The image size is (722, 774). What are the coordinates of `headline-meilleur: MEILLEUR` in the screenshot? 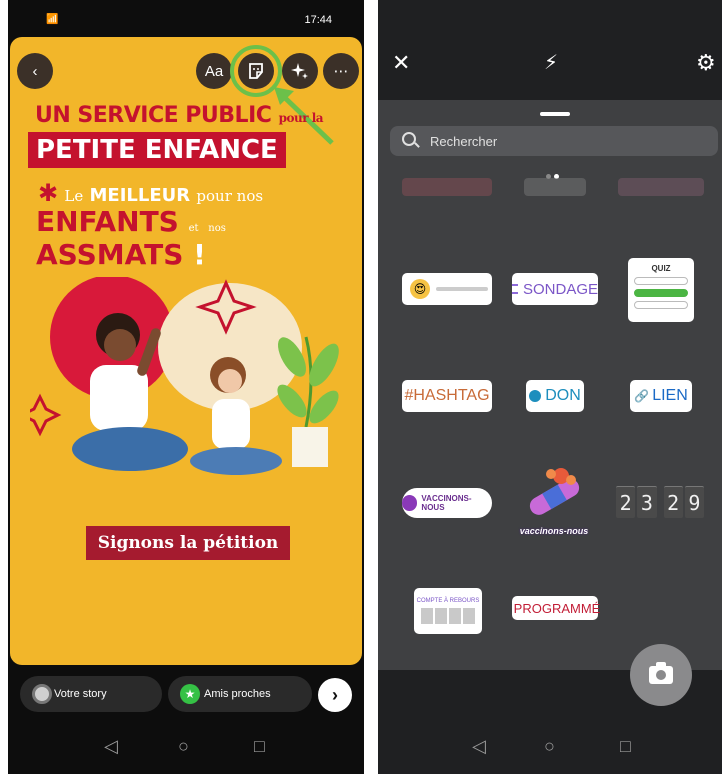 It's located at (140, 195).